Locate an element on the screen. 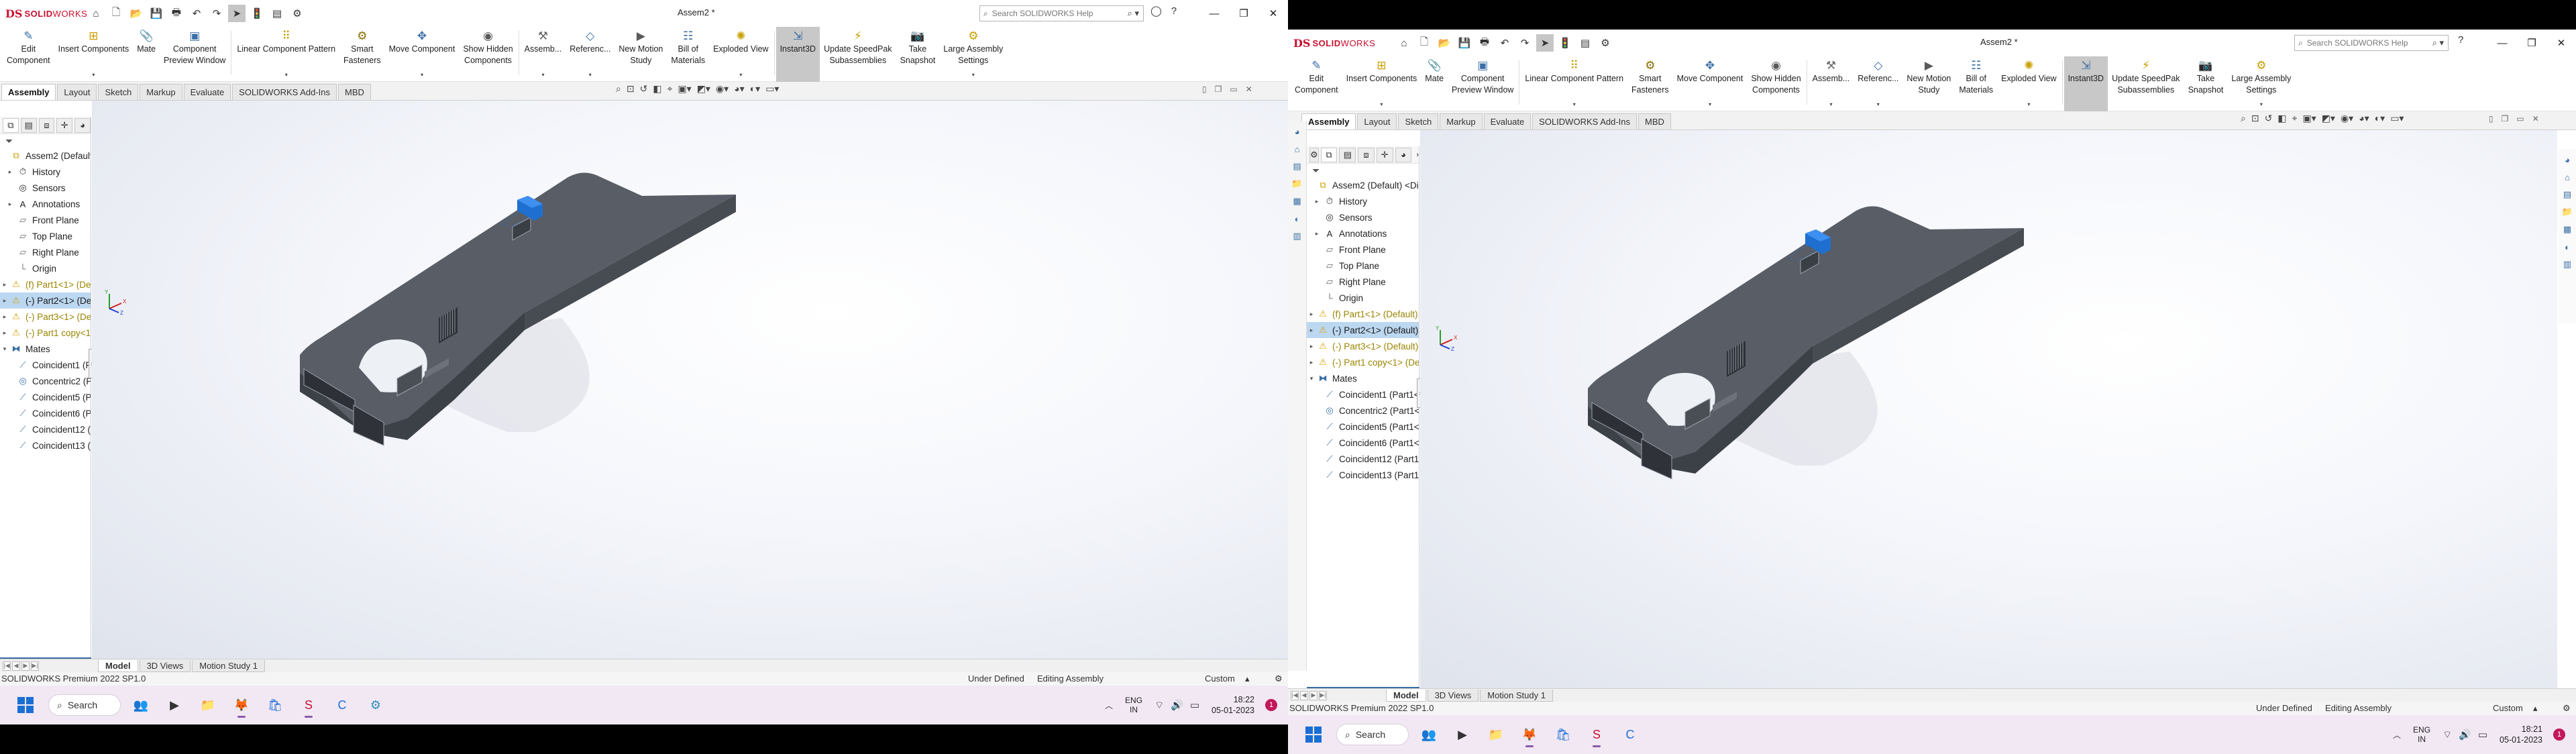 This screenshot has width=2576, height=754. zoom-to-fit-icon: ⌕ is located at coordinates (618, 89).